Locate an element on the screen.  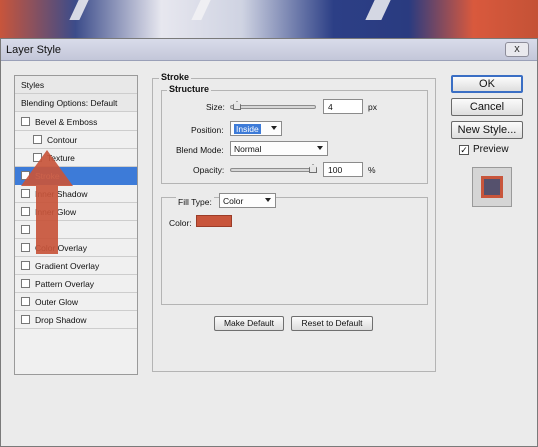
dialog-title: Layer Style is located at coordinates (34, 50).